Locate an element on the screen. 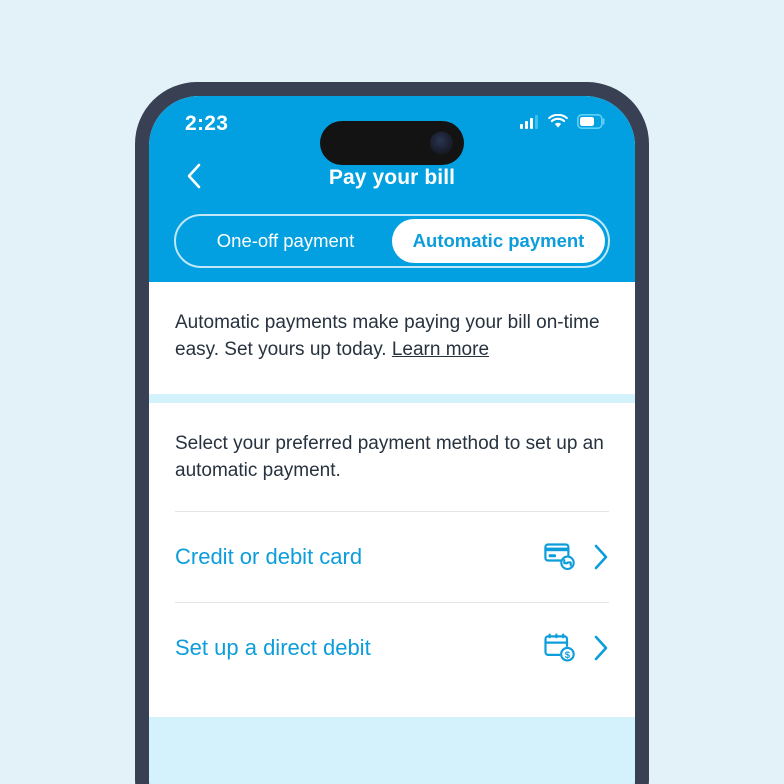  chevron-left-icon is located at coordinates (194, 178).